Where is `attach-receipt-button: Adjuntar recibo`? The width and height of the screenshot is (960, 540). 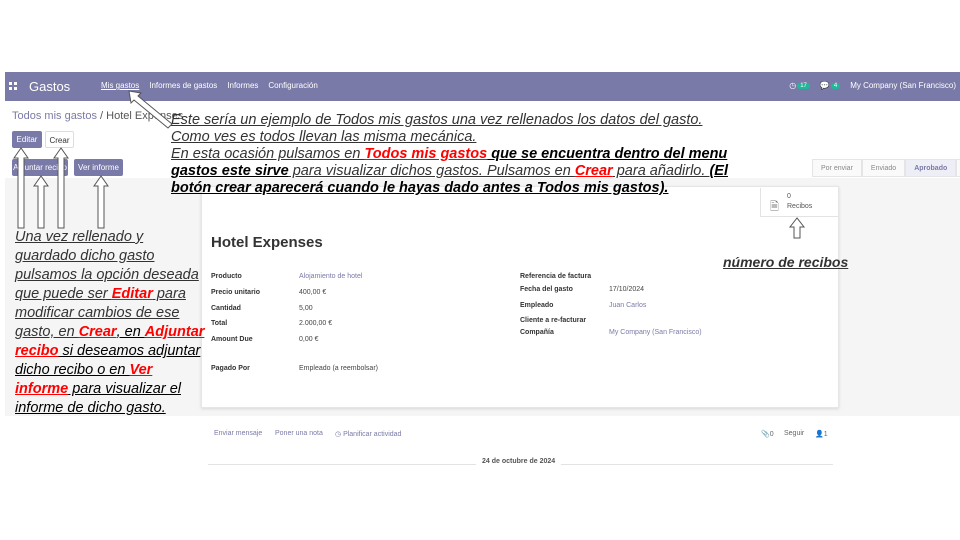
attach-receipt-button: Adjuntar recibo is located at coordinates (40, 167).